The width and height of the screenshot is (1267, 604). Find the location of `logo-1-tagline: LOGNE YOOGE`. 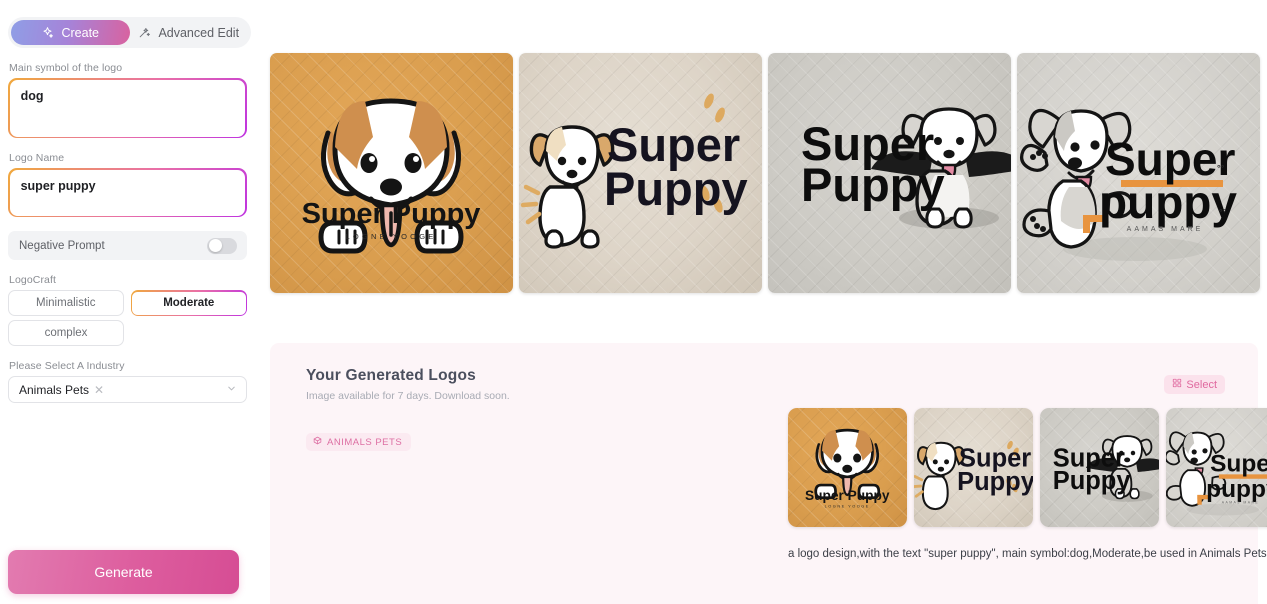

logo-1-tagline: LOGNE YOOGE is located at coordinates (391, 236).